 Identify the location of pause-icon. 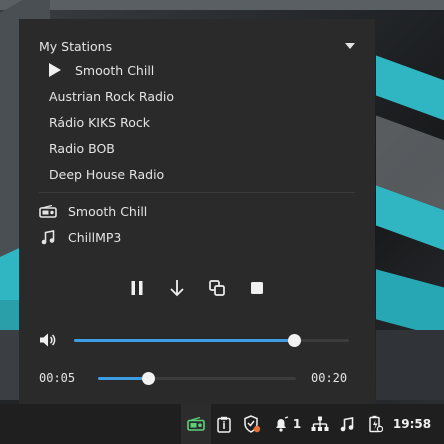
(137, 288).